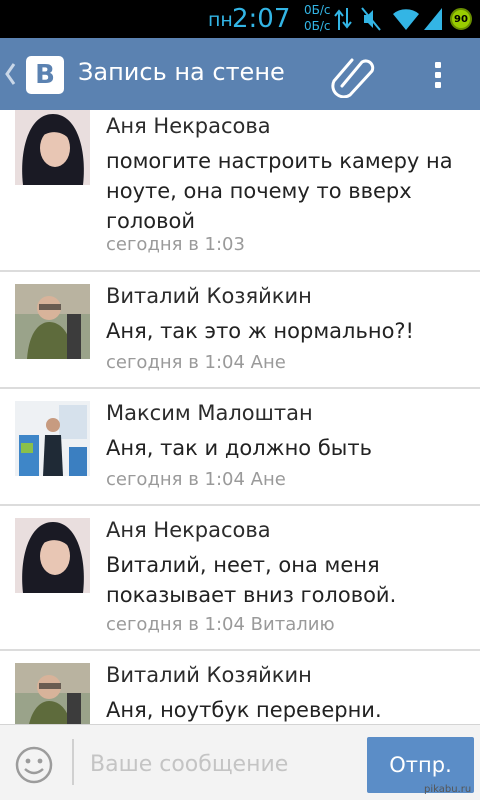 The width and height of the screenshot is (480, 800). Describe the element at coordinates (261, 19) in the screenshot. I see `status-time: 2:07` at that location.